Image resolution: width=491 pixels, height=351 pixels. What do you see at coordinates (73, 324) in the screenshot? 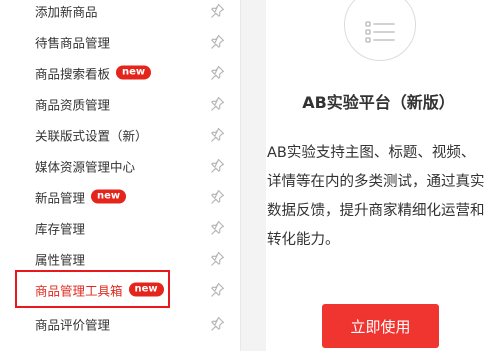
I see `sidebar-item-label: 商品评价管理` at bounding box center [73, 324].